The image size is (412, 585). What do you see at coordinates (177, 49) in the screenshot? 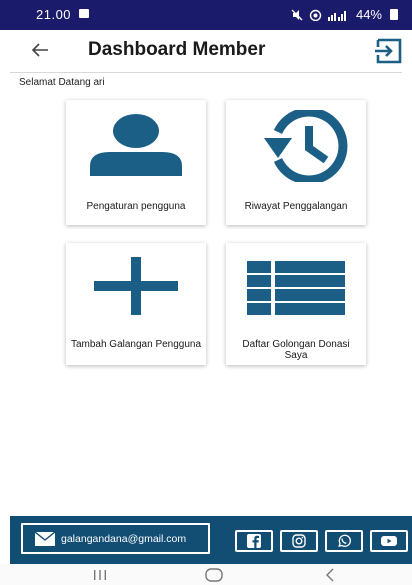
I see `page-title: Dashboard Member` at bounding box center [177, 49].